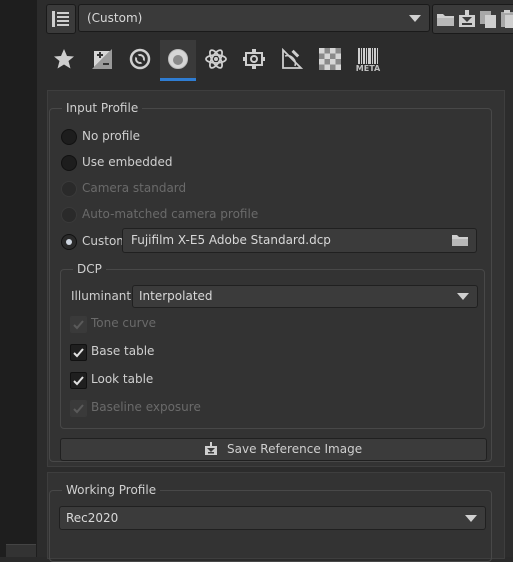 Image resolution: width=513 pixels, height=562 pixels. Describe the element at coordinates (111, 490) in the screenshot. I see `working-profile-title: Working Profile` at that location.